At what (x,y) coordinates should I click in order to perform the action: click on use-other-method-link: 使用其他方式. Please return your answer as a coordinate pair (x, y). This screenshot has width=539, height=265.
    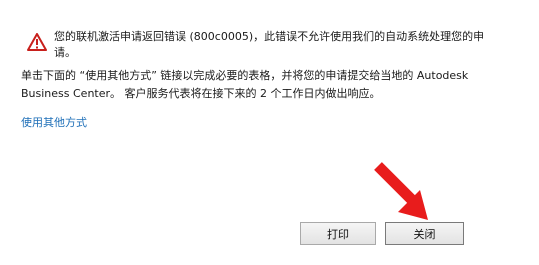
    Looking at the image, I should click on (54, 123).